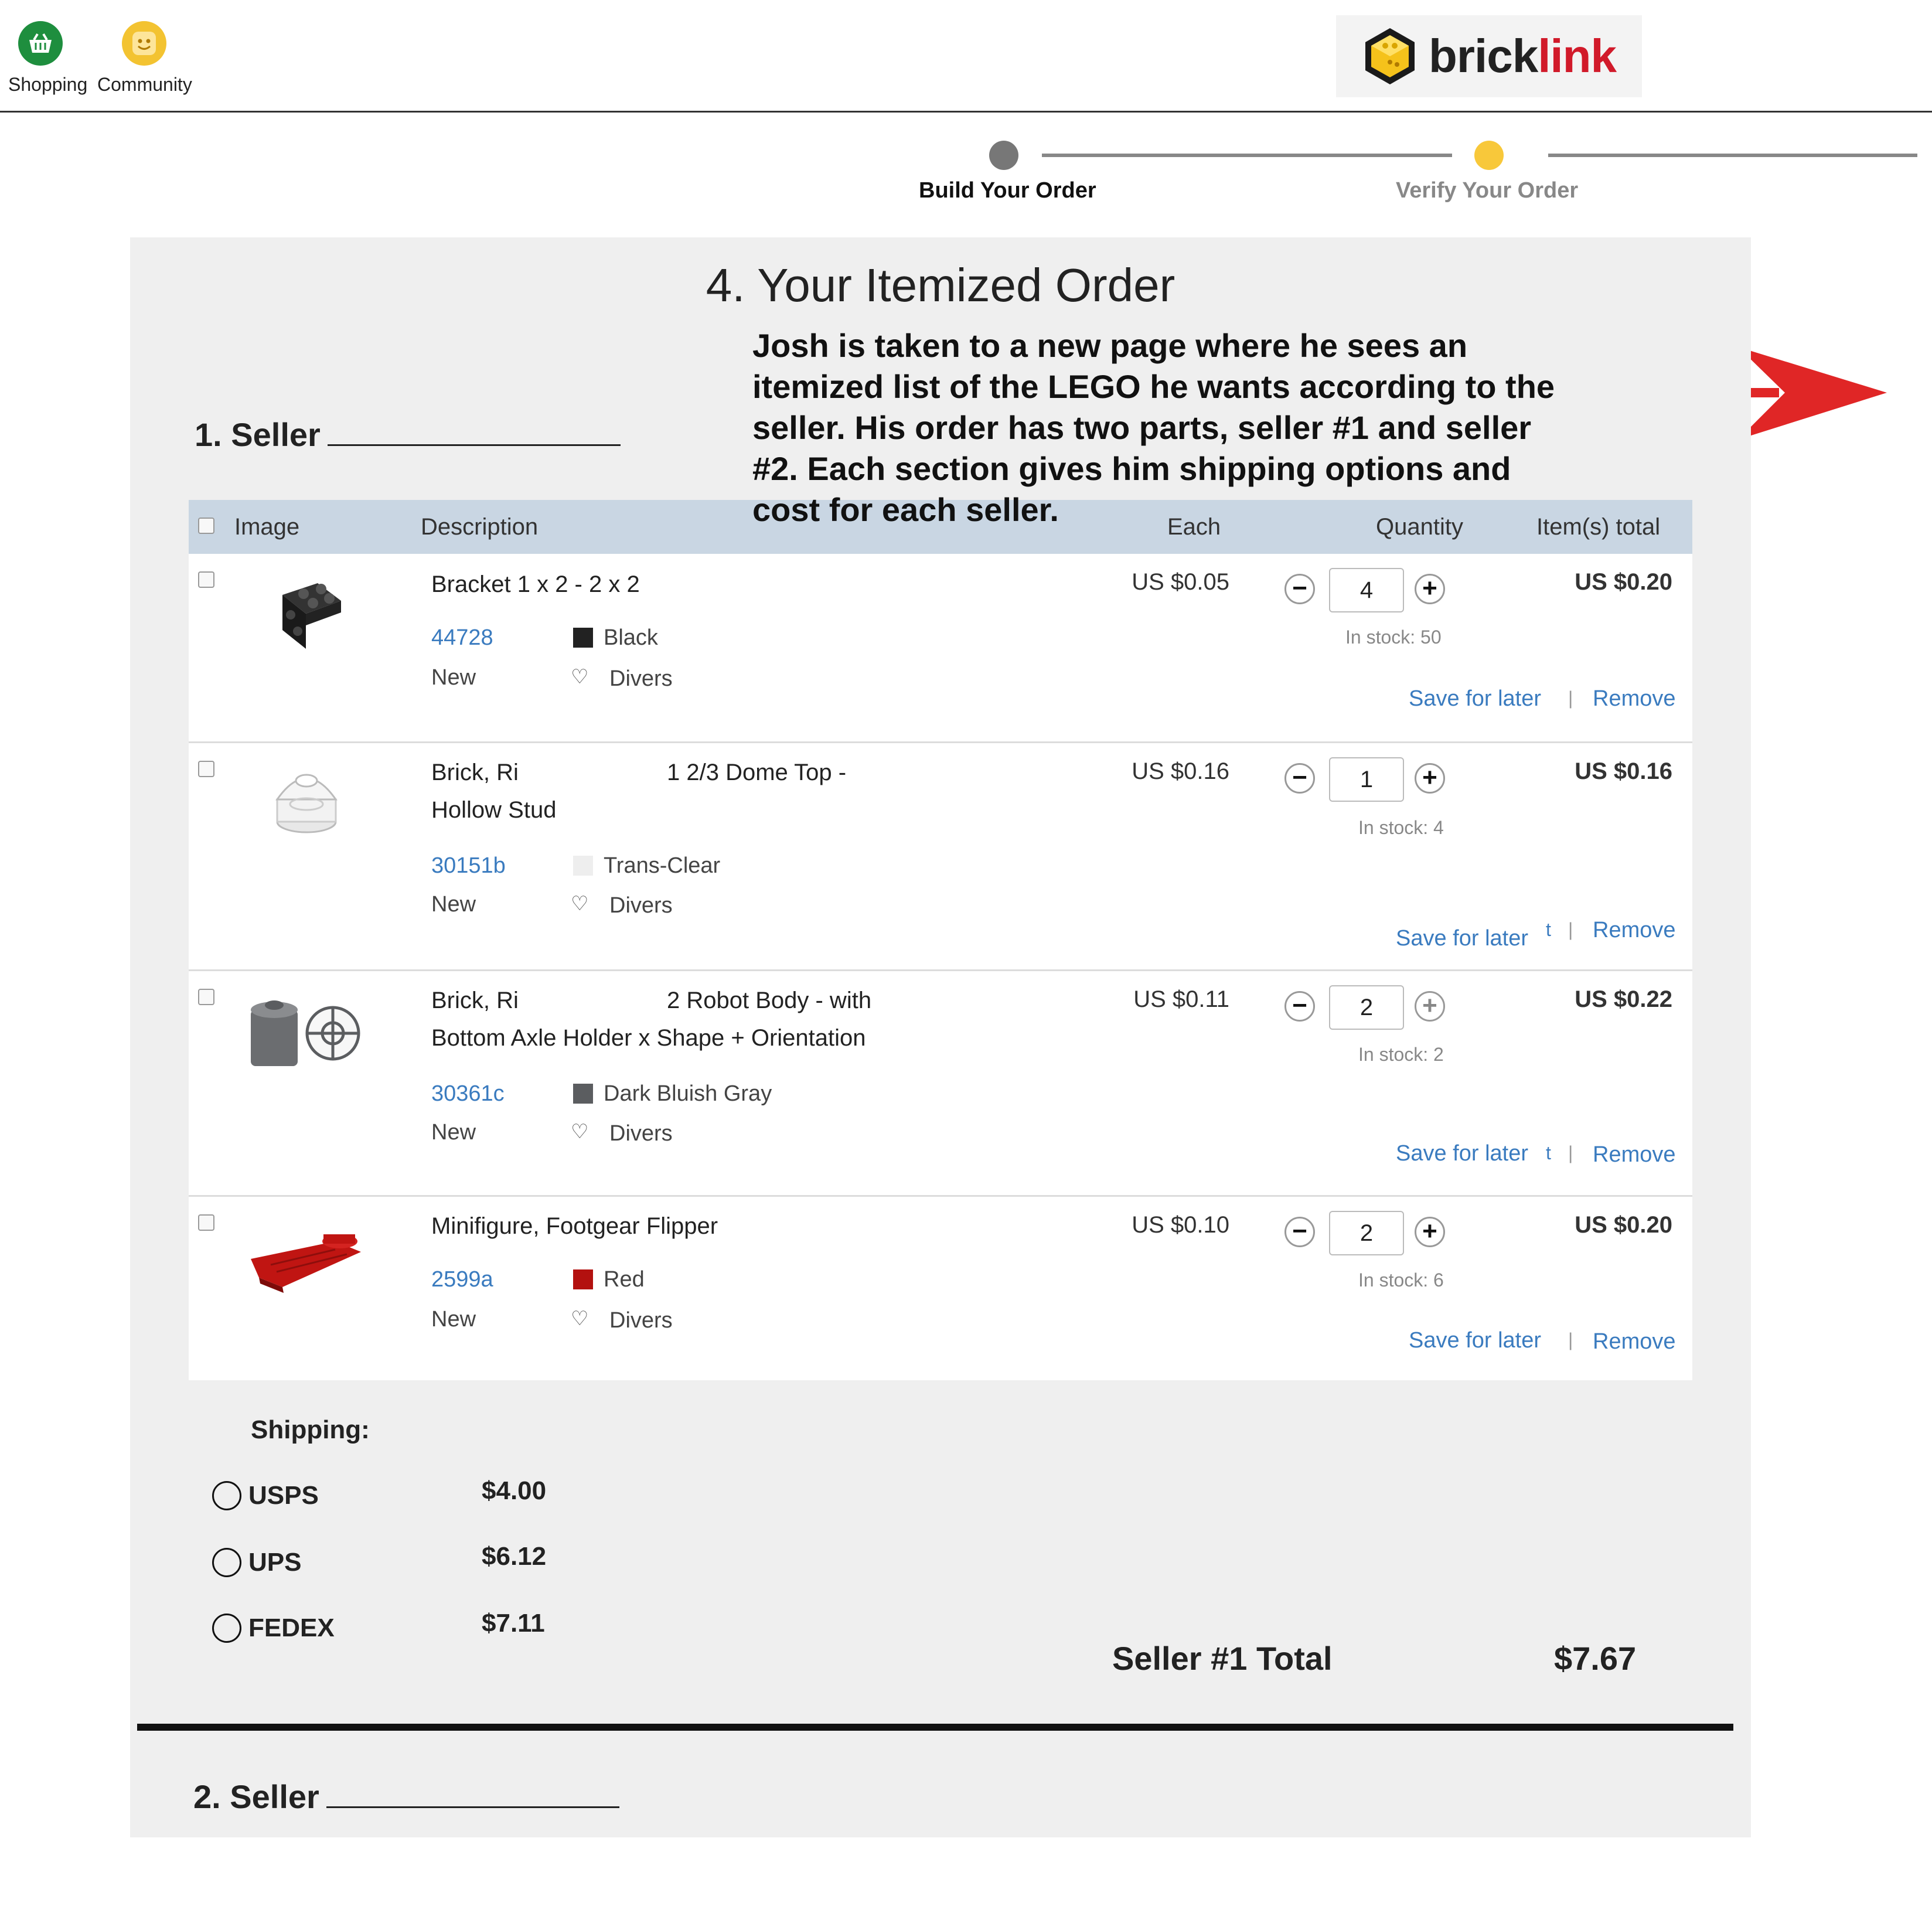 The width and height of the screenshot is (1932, 1930). What do you see at coordinates (662, 866) in the screenshot?
I see `color-name: Trans-Clear` at bounding box center [662, 866].